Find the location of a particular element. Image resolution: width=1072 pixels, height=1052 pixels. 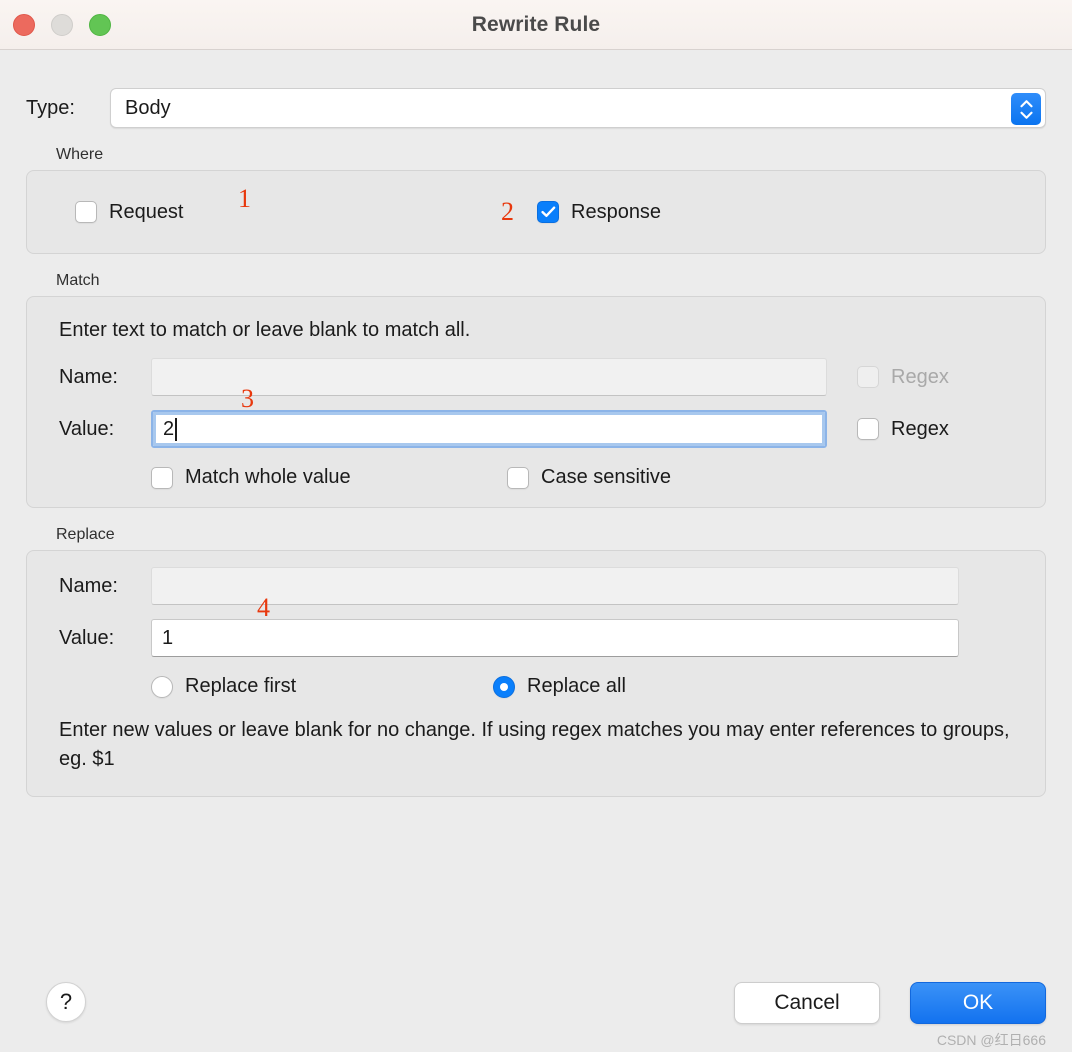

case-sensitive-checkbox is located at coordinates (518, 477).